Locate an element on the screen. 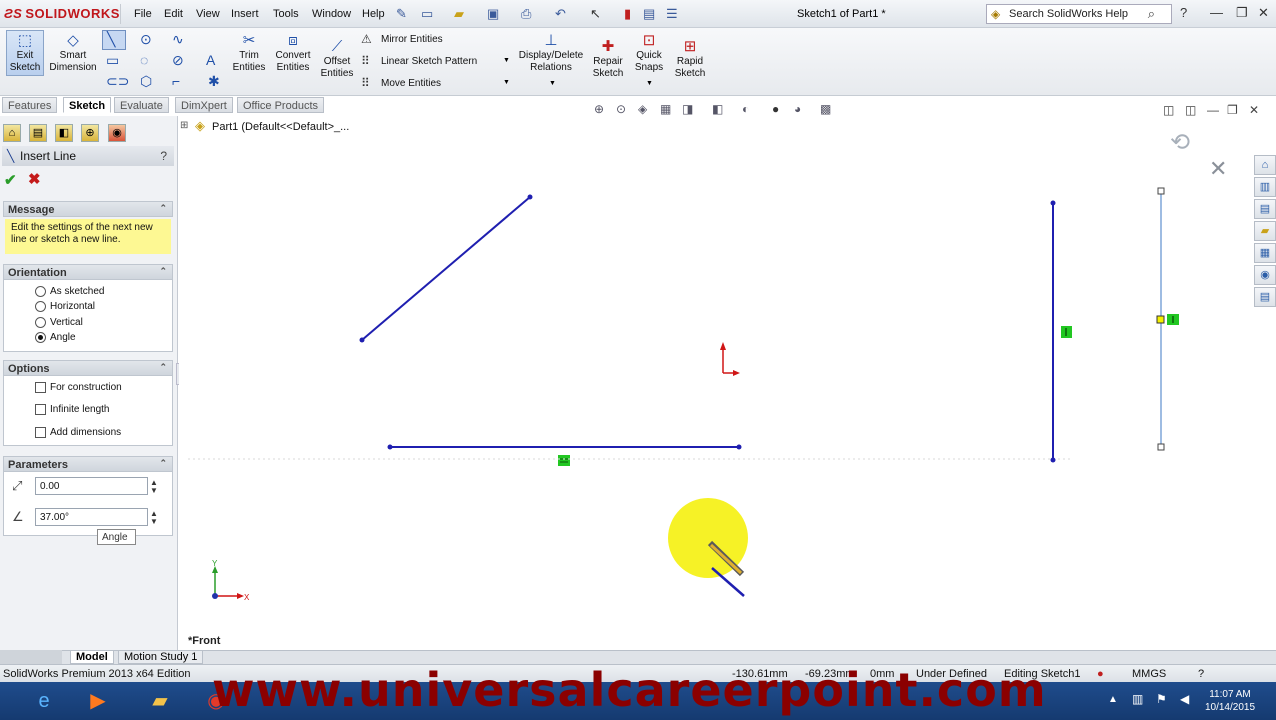 This screenshot has height=720, width=1276. tab-model: Model is located at coordinates (92, 657).